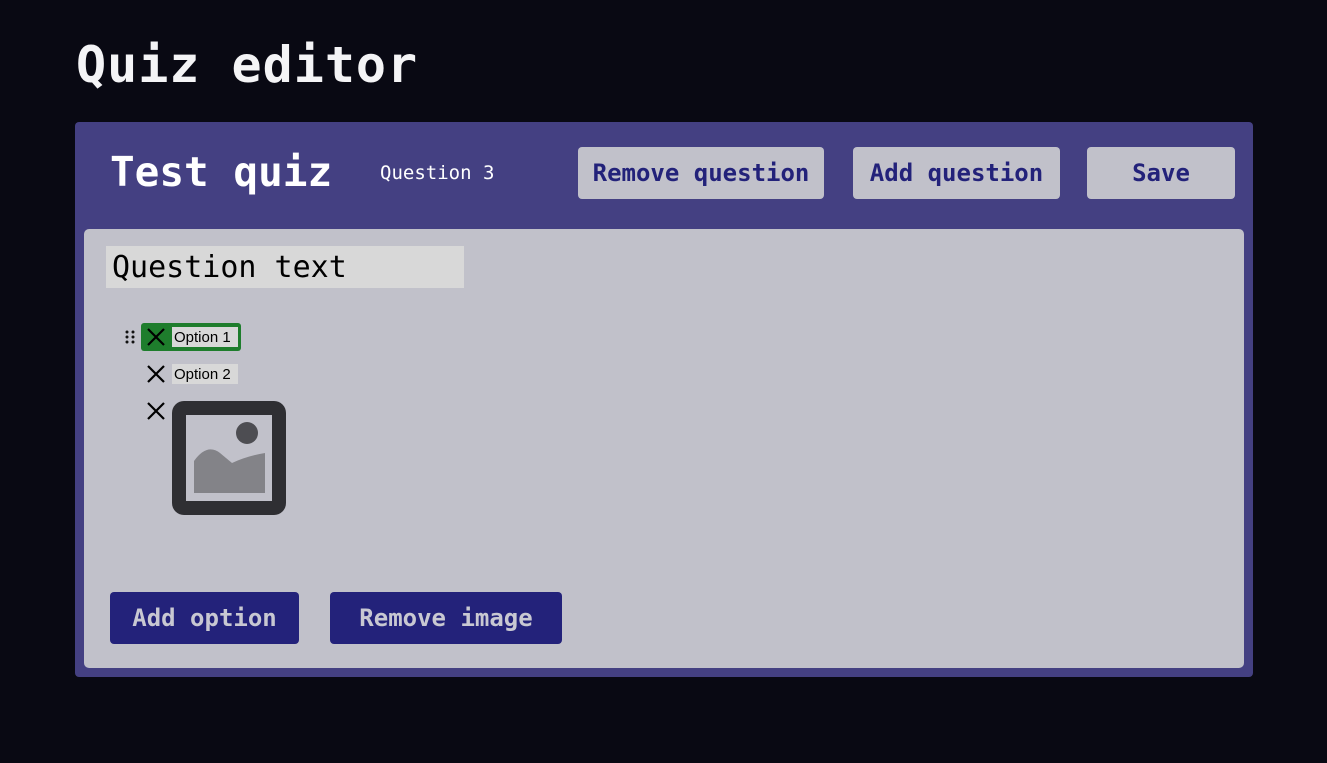  I want to click on image-placeholder-icon, so click(229, 458).